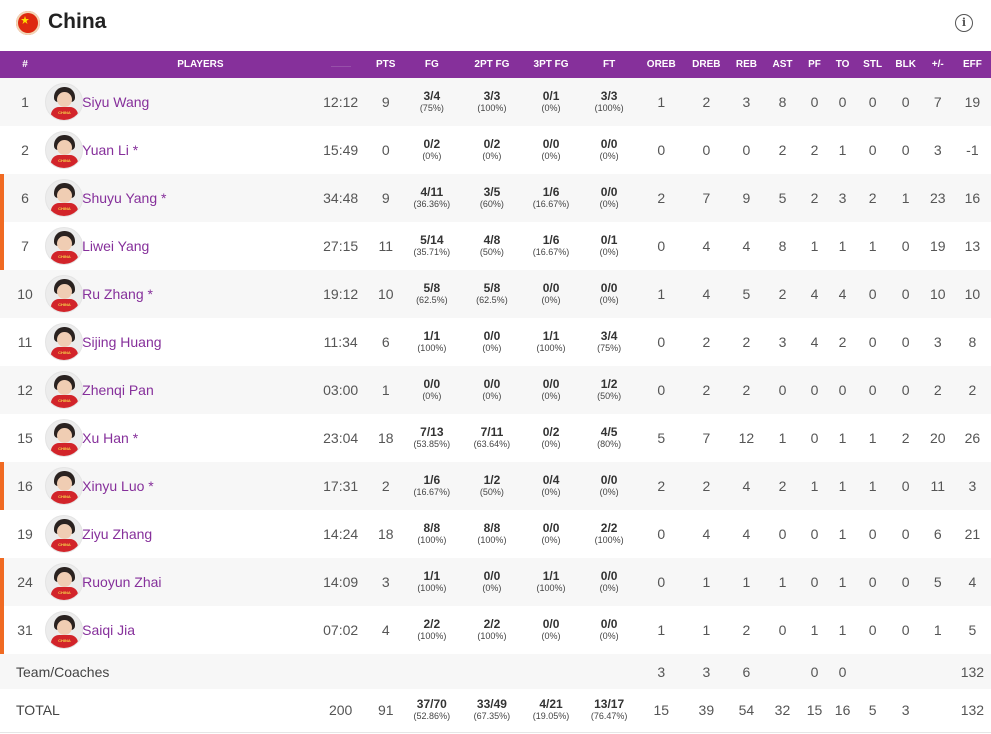 The height and width of the screenshot is (734, 991). Describe the element at coordinates (180, 64) in the screenshot. I see `col-players: PLAYERS` at that location.